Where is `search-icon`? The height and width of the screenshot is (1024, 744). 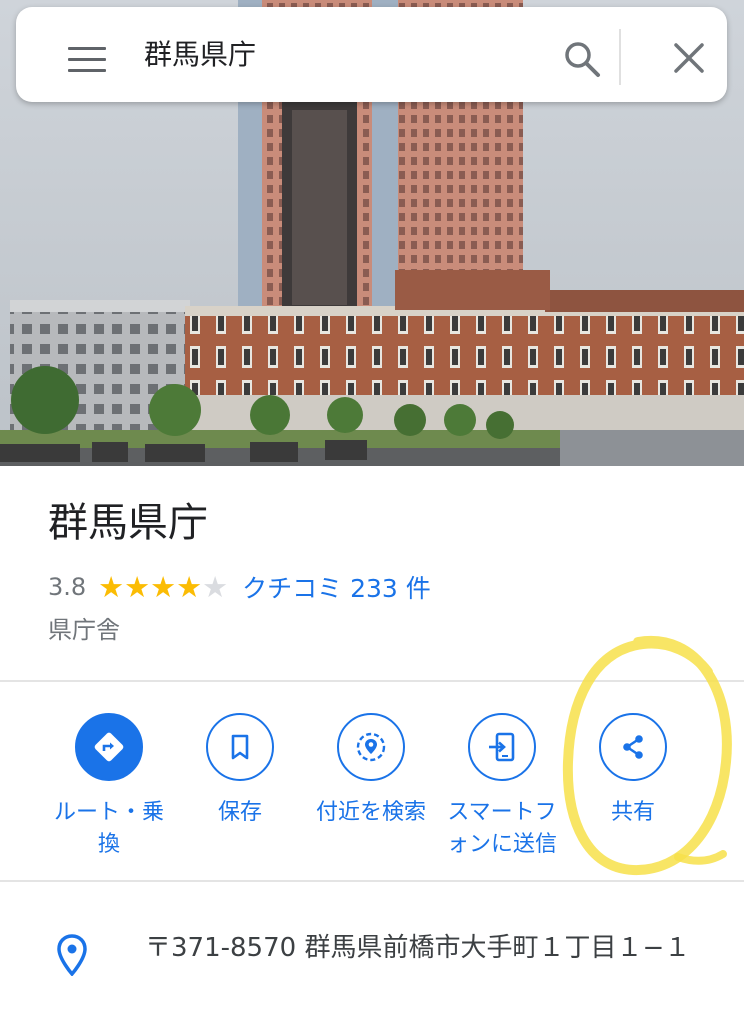 search-icon is located at coordinates (582, 59).